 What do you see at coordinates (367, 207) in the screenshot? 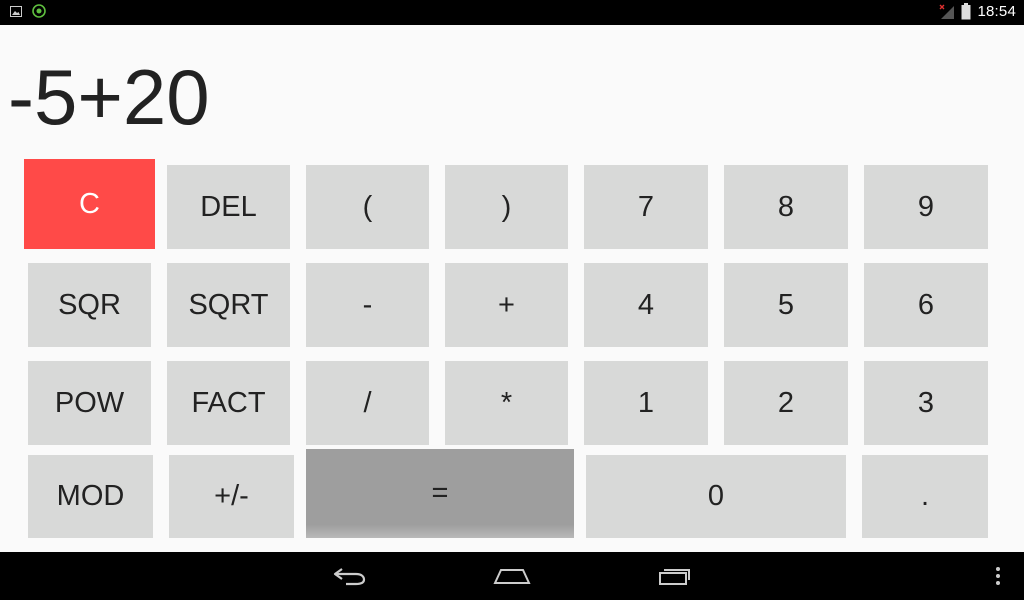
I see `open-paren-button: (` at bounding box center [367, 207].